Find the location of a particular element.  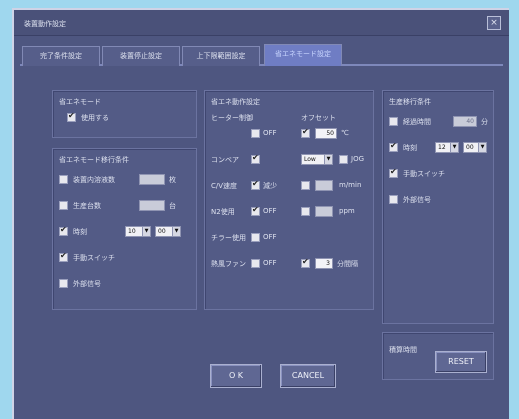

elapsed-time-label: 経過時間 is located at coordinates (417, 122).